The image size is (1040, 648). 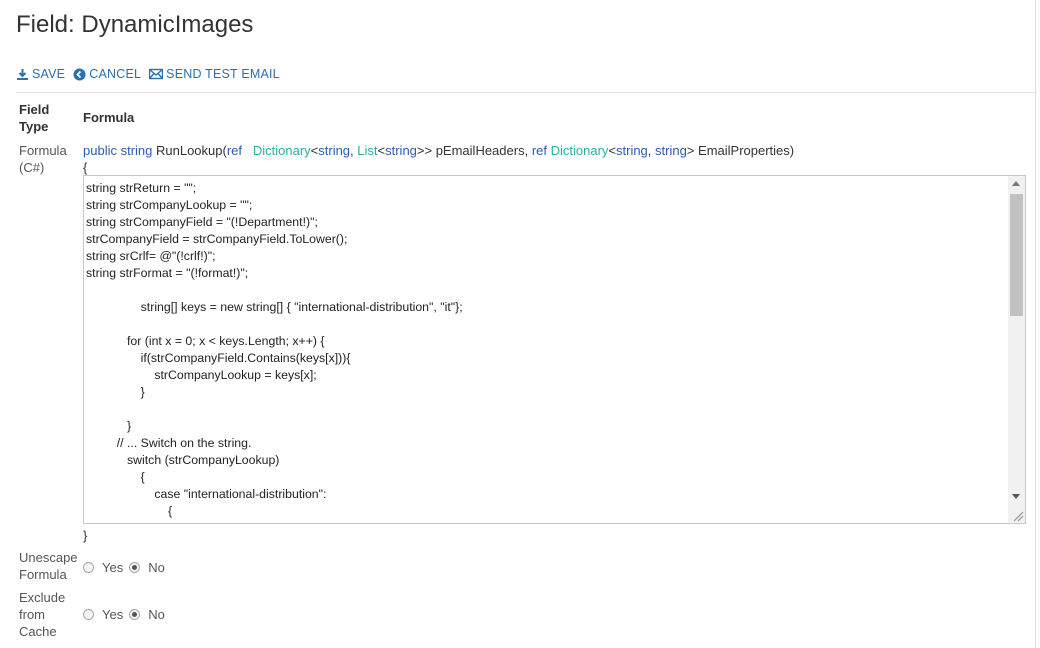 What do you see at coordinates (1017, 515) in the screenshot?
I see `resize-grip-icon` at bounding box center [1017, 515].